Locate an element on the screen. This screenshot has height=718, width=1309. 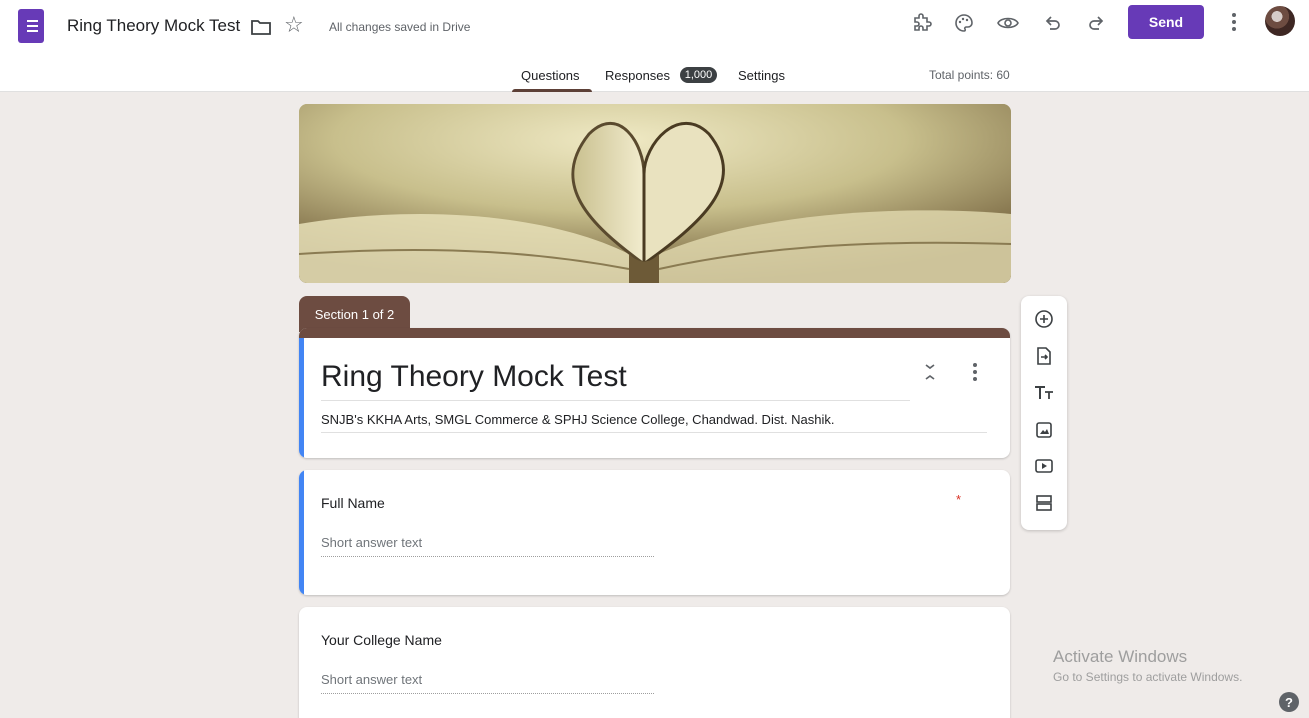
form-tabs: Questions Responses Settings is located at coordinates (654, 76).